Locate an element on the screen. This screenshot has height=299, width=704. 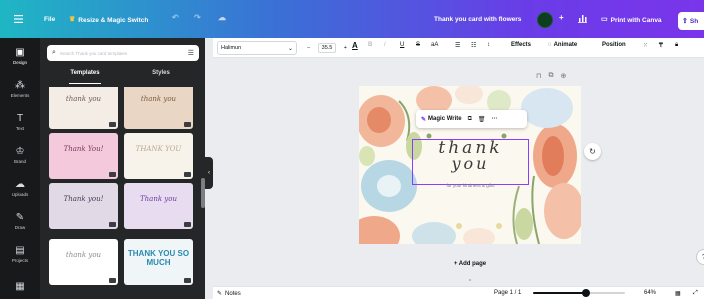
file-menu: File is located at coordinates (49, 19).